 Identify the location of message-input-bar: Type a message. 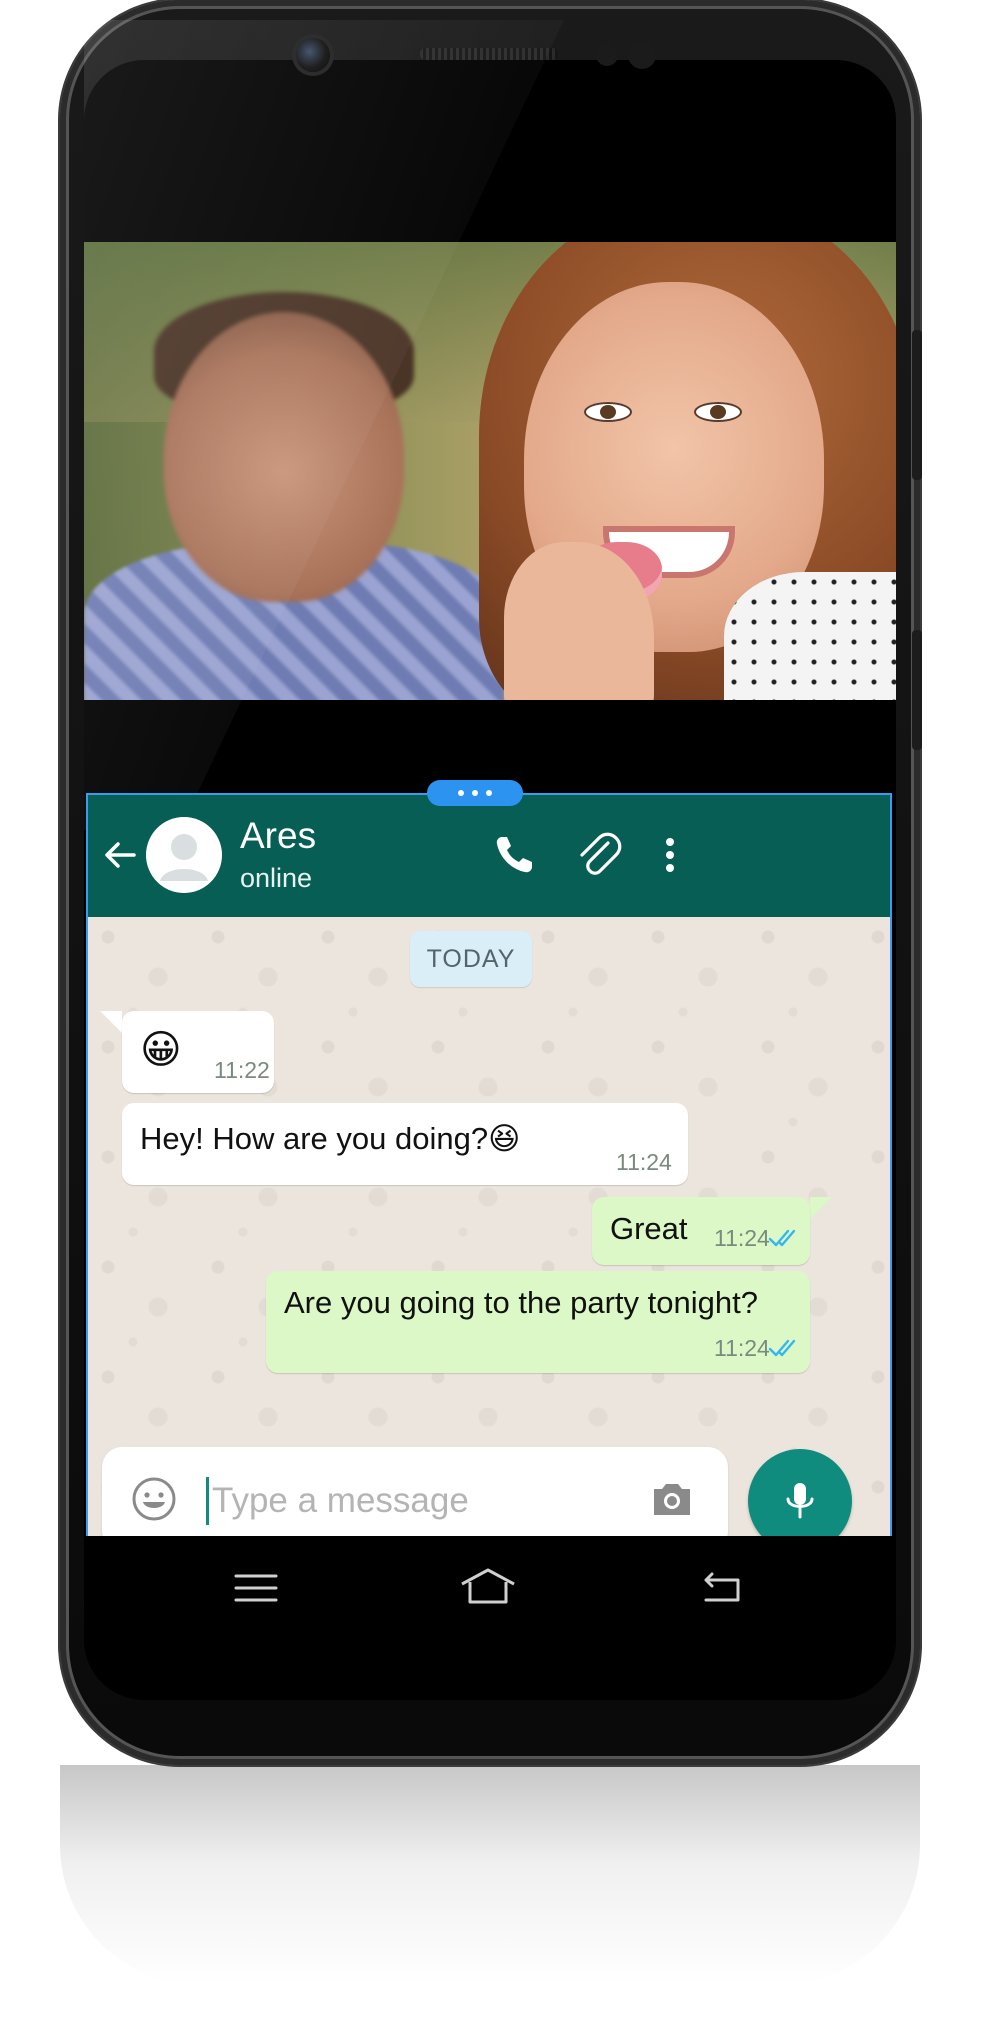
(415, 1491).